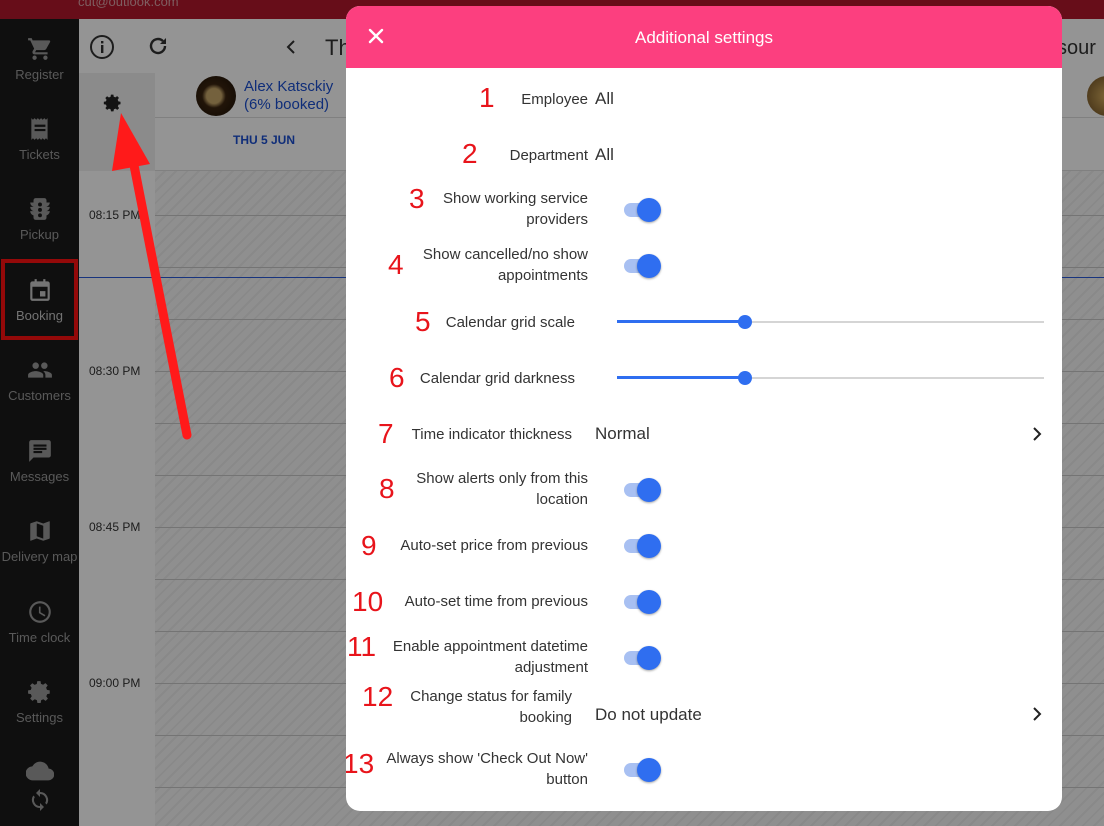 This screenshot has width=1104, height=826. I want to click on setting-label: Time indicator thickness, so click(491, 434).